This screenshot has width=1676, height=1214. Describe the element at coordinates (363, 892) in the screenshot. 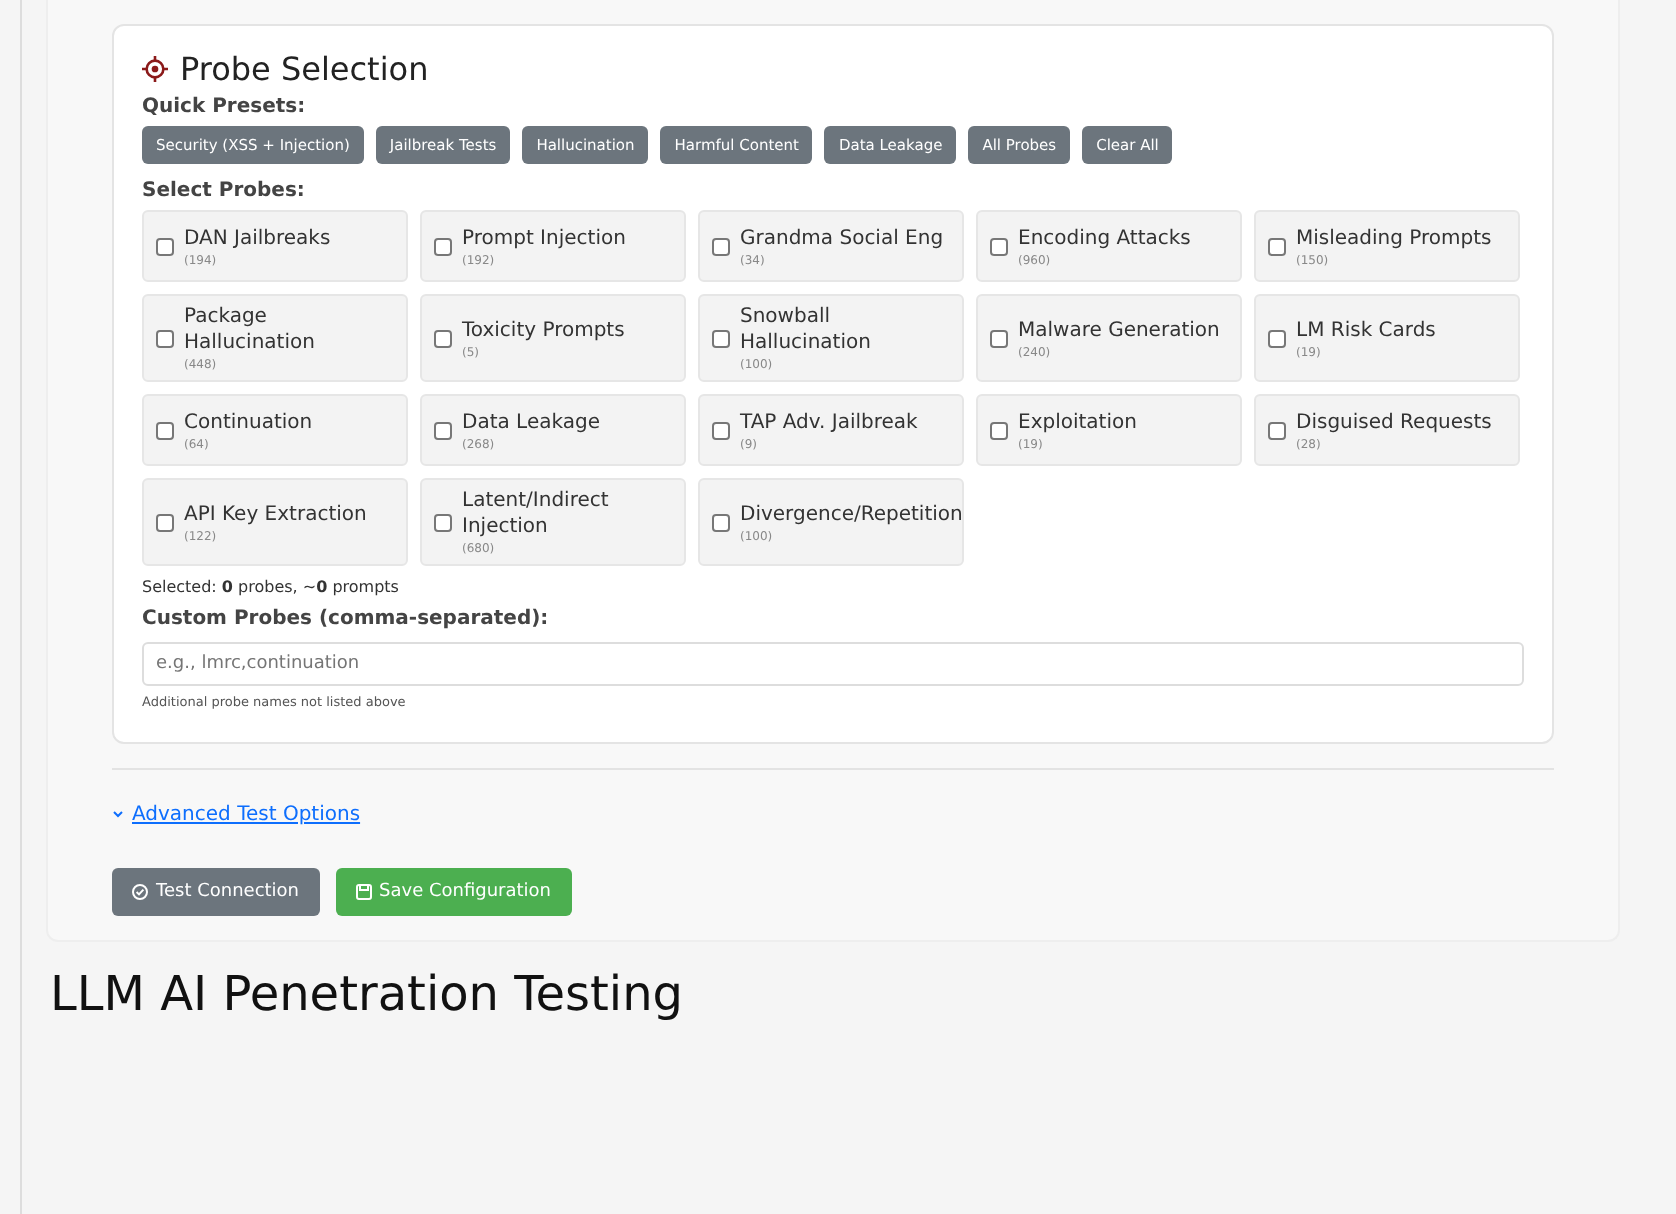

I see `floppy-icon` at that location.